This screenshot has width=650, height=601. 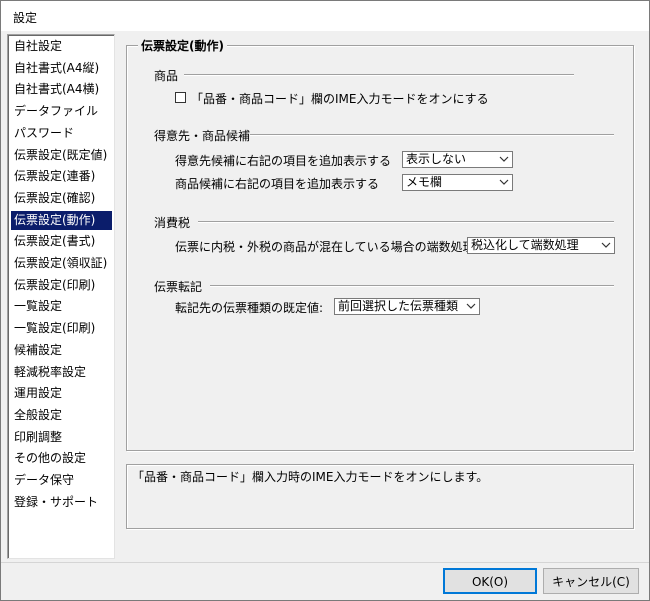 What do you see at coordinates (61, 306) in the screenshot?
I see `sidebar-item: 一覧設定` at bounding box center [61, 306].